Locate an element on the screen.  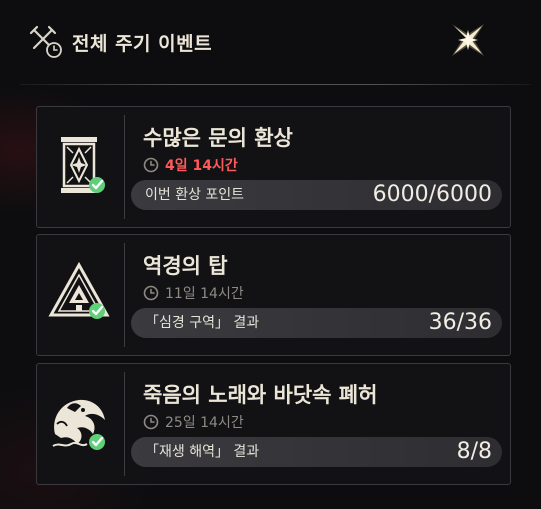
portal-frame-icon is located at coordinates (83, 165).